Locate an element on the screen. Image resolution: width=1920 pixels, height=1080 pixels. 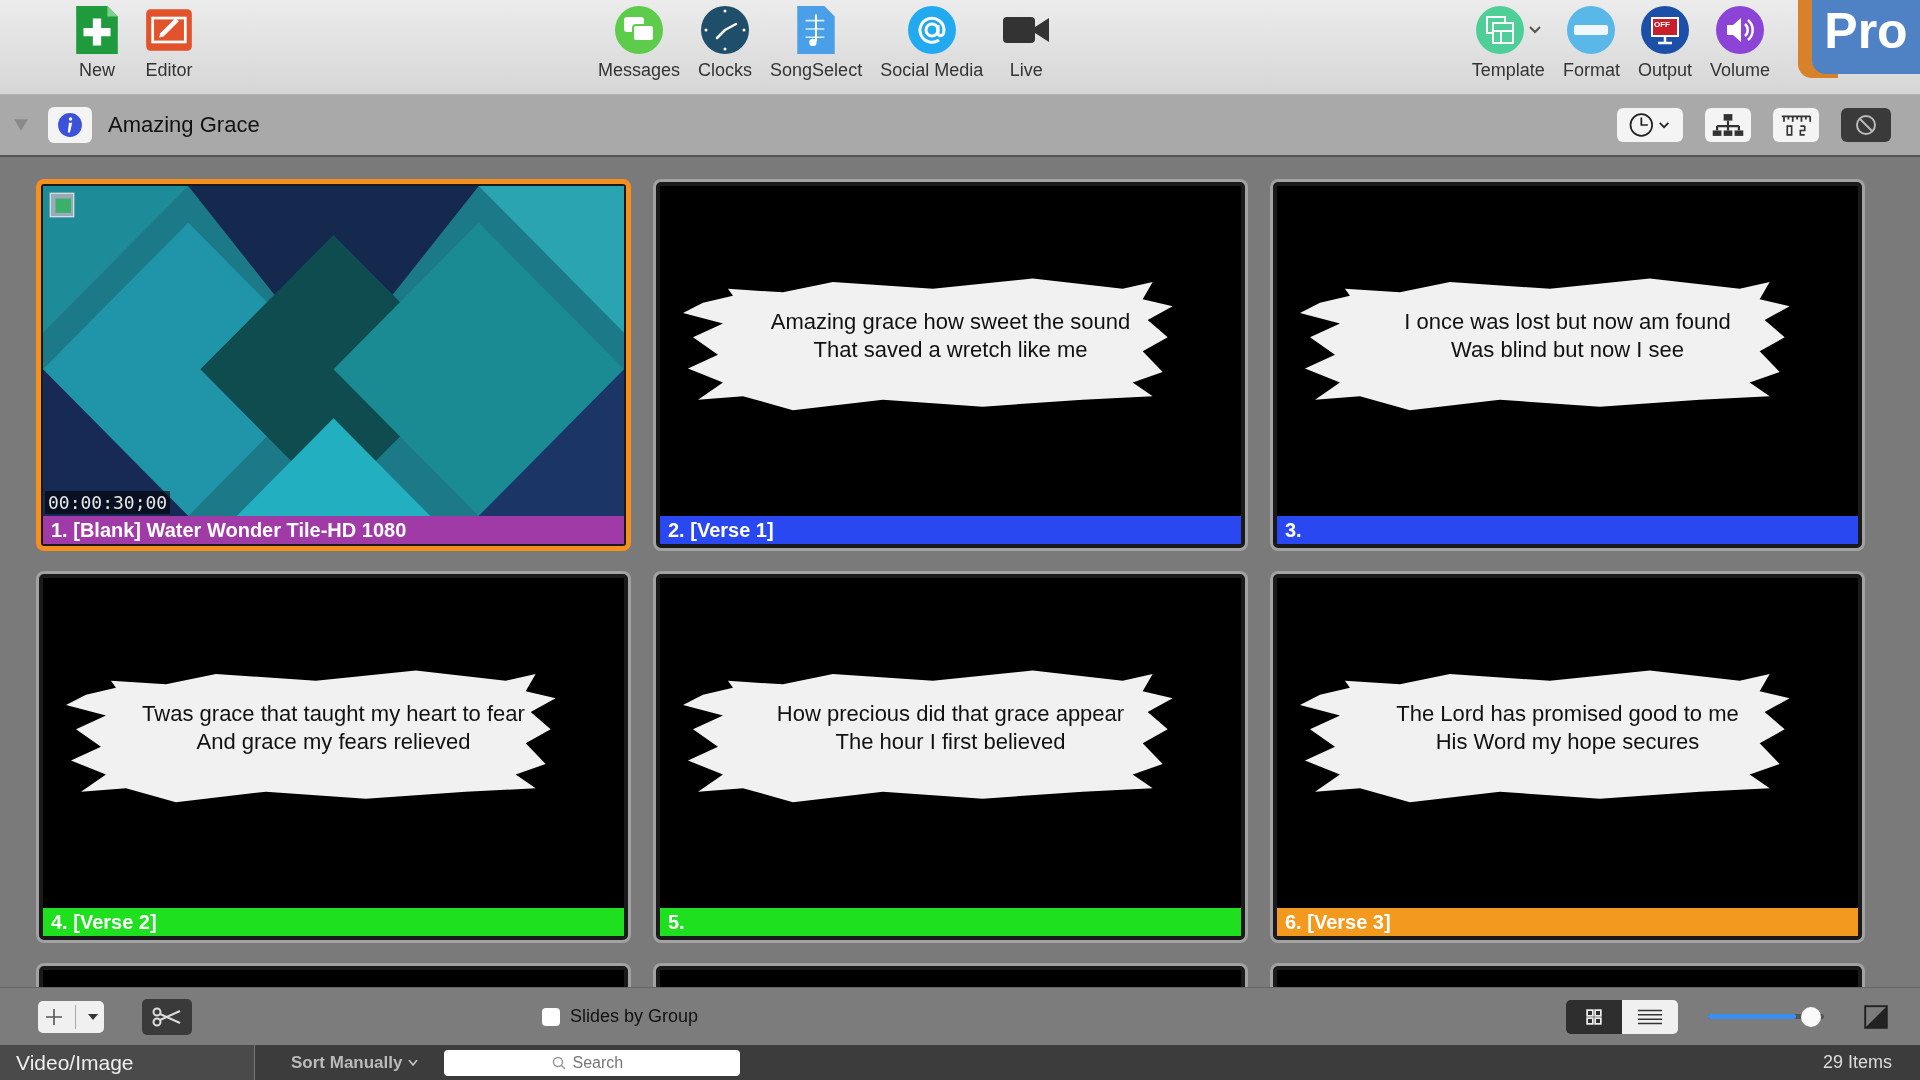
toolbar-button: OFF Output is located at coordinates (1664, 42).